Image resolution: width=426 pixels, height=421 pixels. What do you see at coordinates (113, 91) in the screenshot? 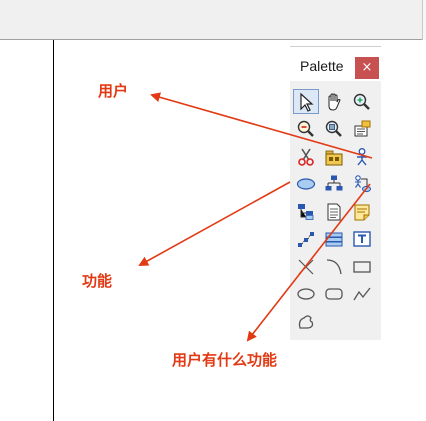
I see `annotation-user: 用户` at bounding box center [113, 91].